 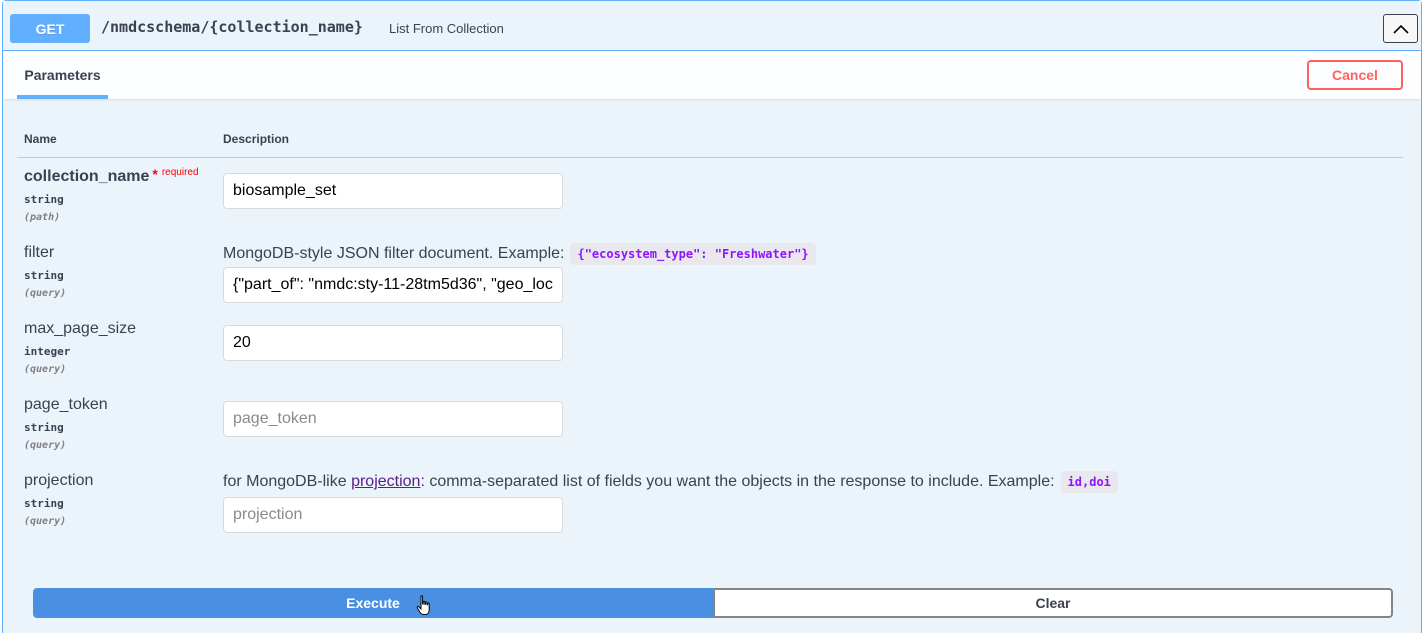 I want to click on column-header-description: Description, so click(x=256, y=139).